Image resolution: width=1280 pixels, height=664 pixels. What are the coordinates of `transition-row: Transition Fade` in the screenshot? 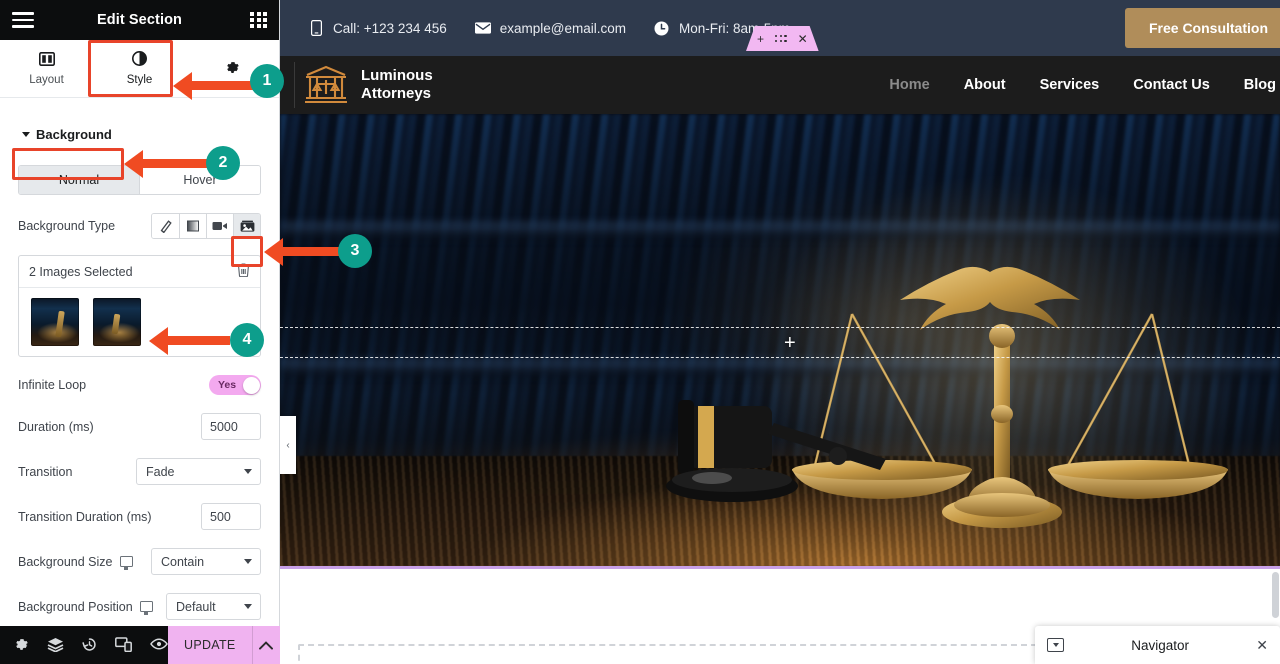 It's located at (139, 471).